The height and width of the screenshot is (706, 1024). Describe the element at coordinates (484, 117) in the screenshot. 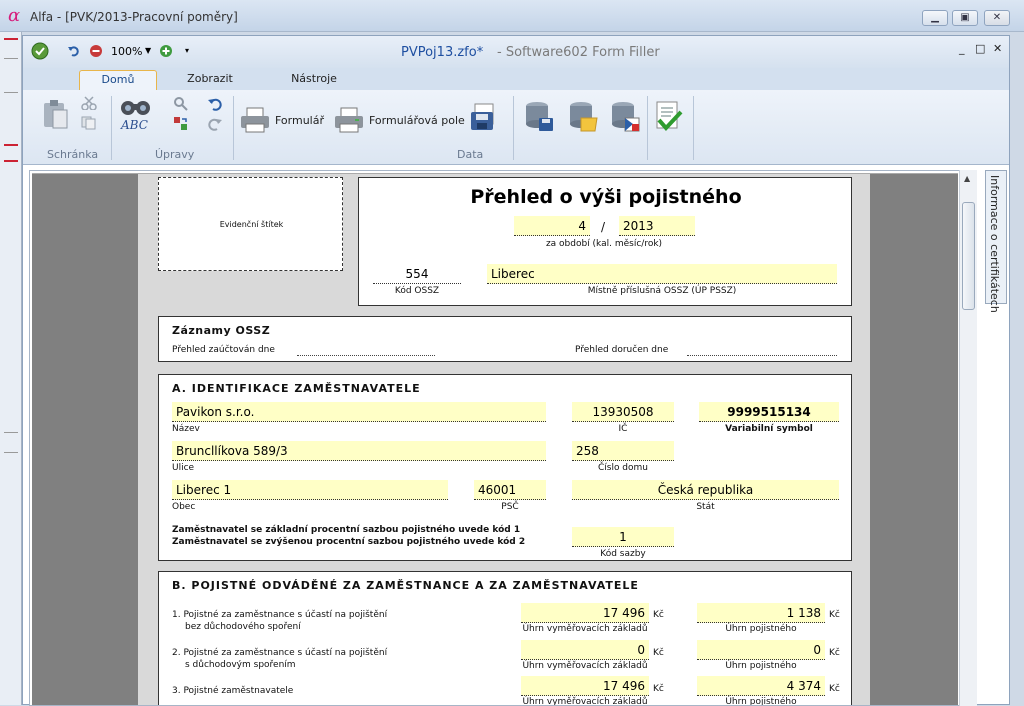

I see `save-icon` at that location.